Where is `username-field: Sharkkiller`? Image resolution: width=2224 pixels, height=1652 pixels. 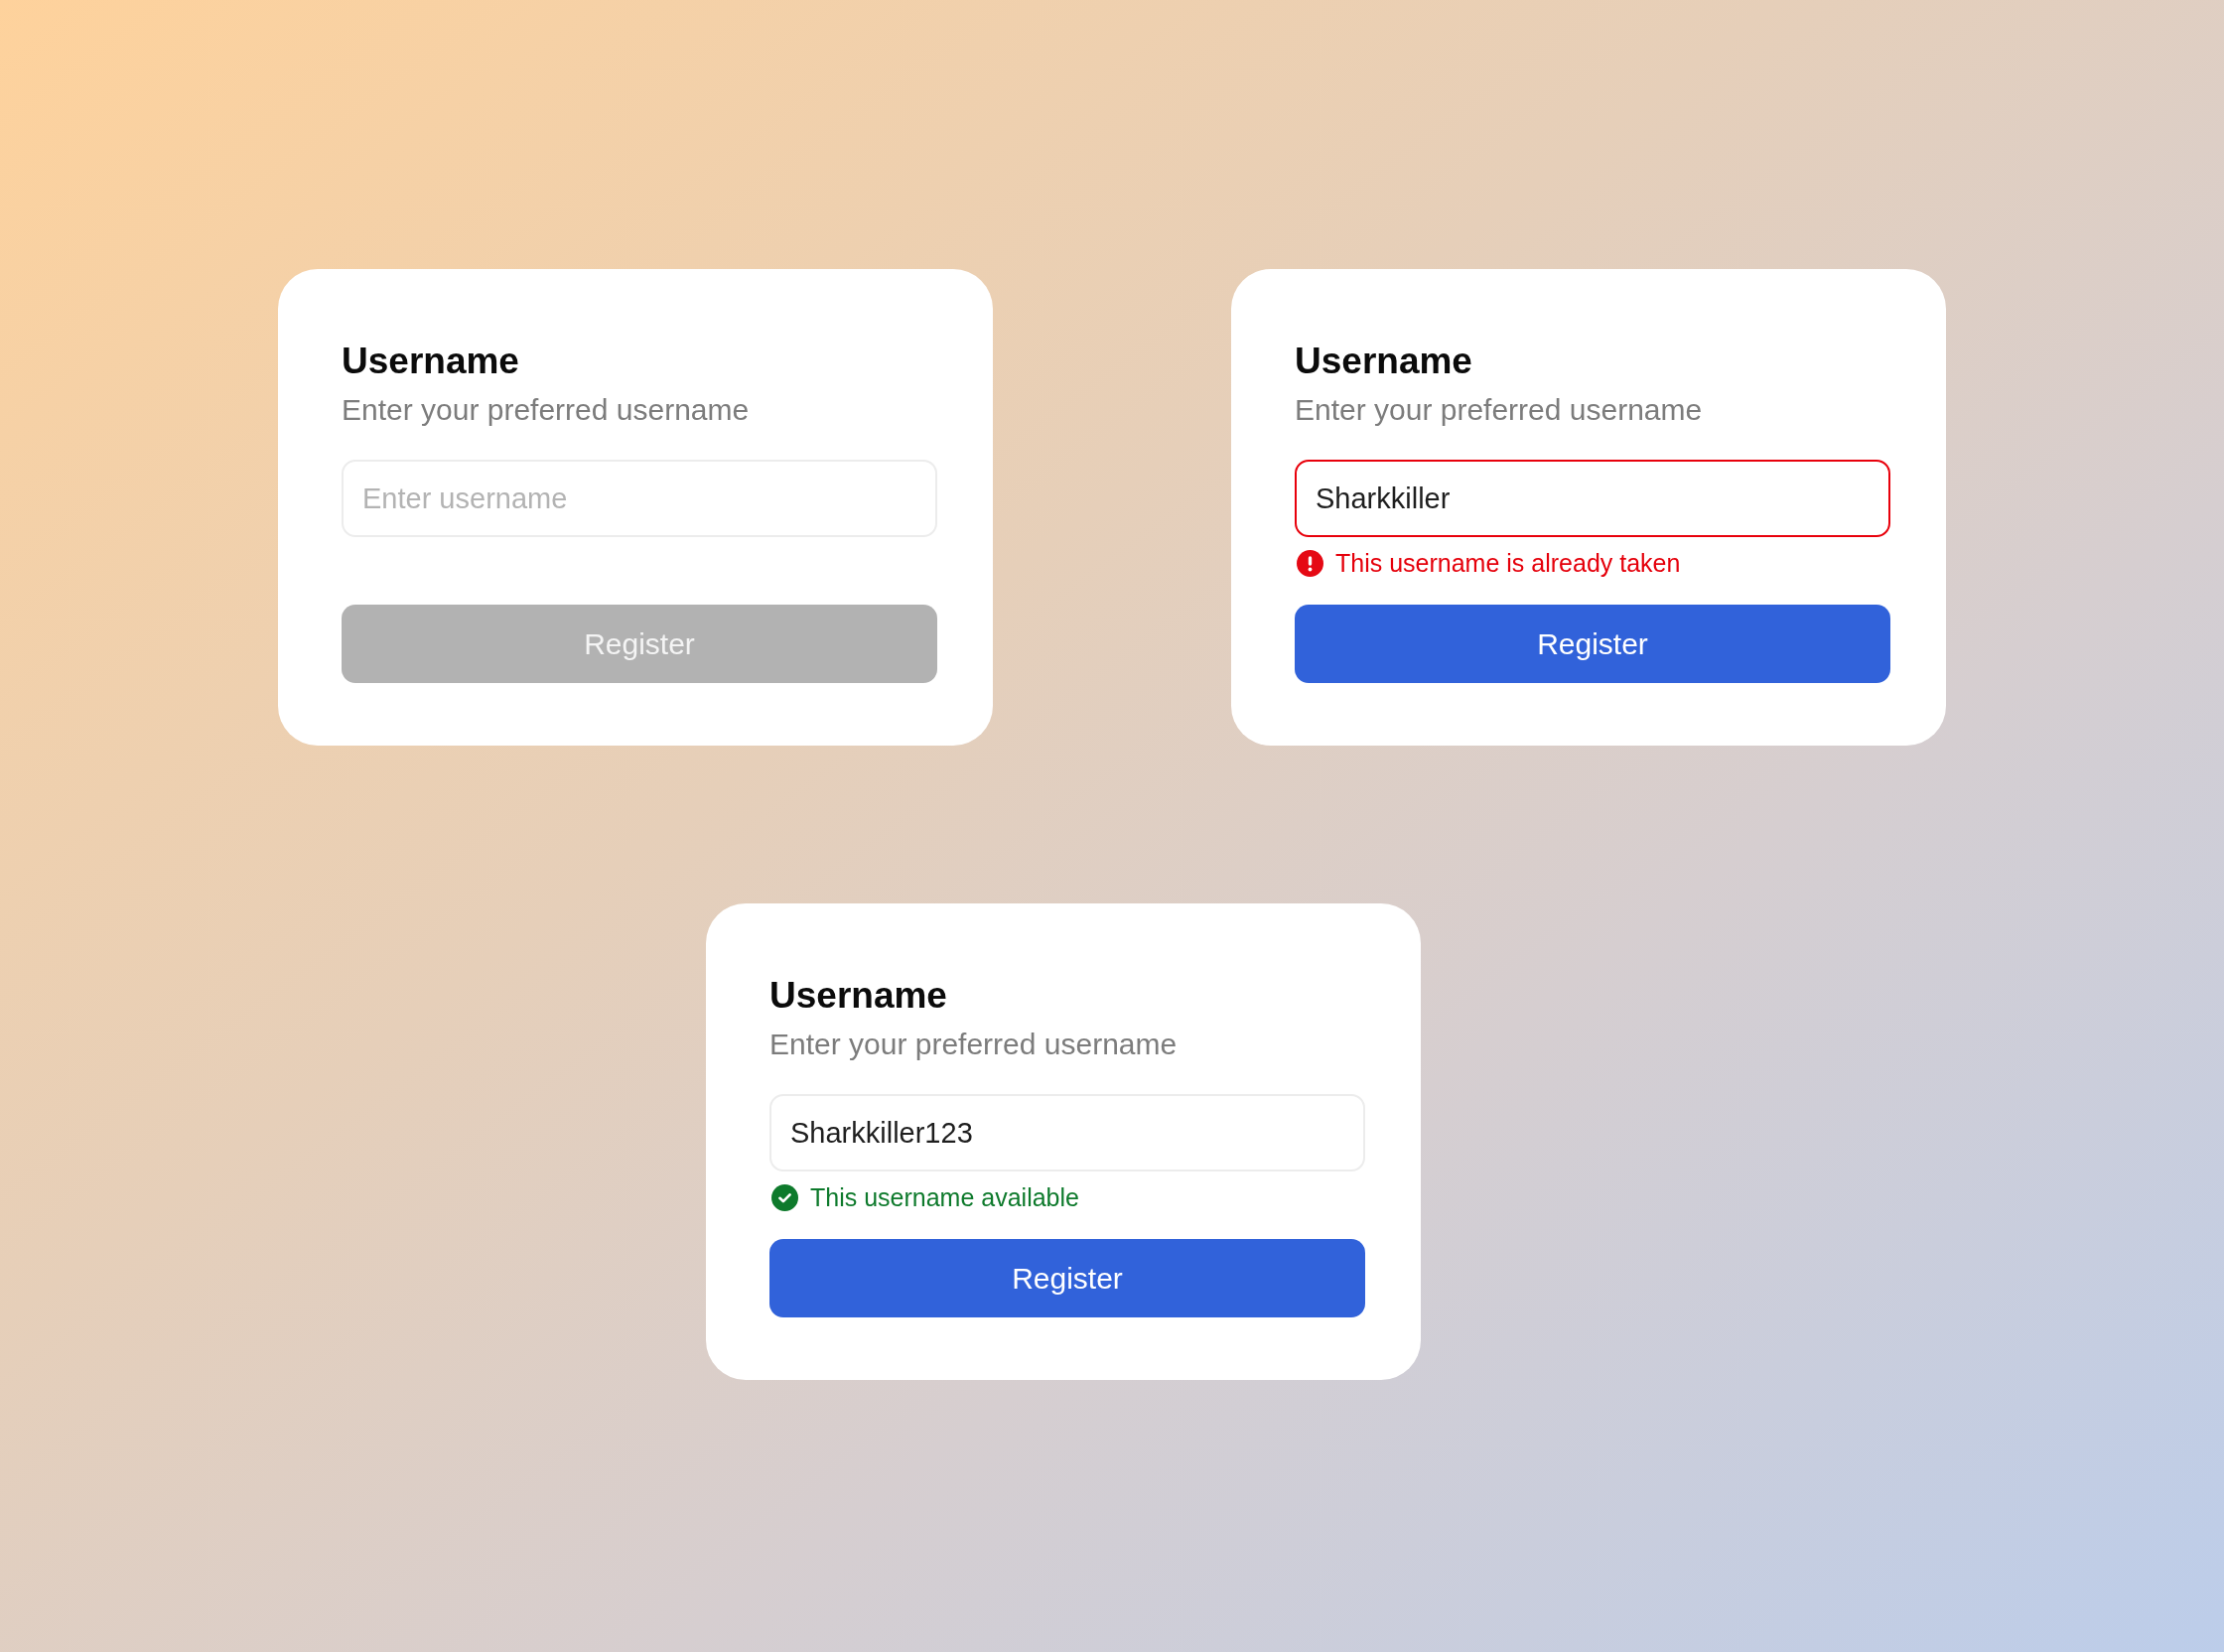 username-field: Sharkkiller is located at coordinates (1592, 499).